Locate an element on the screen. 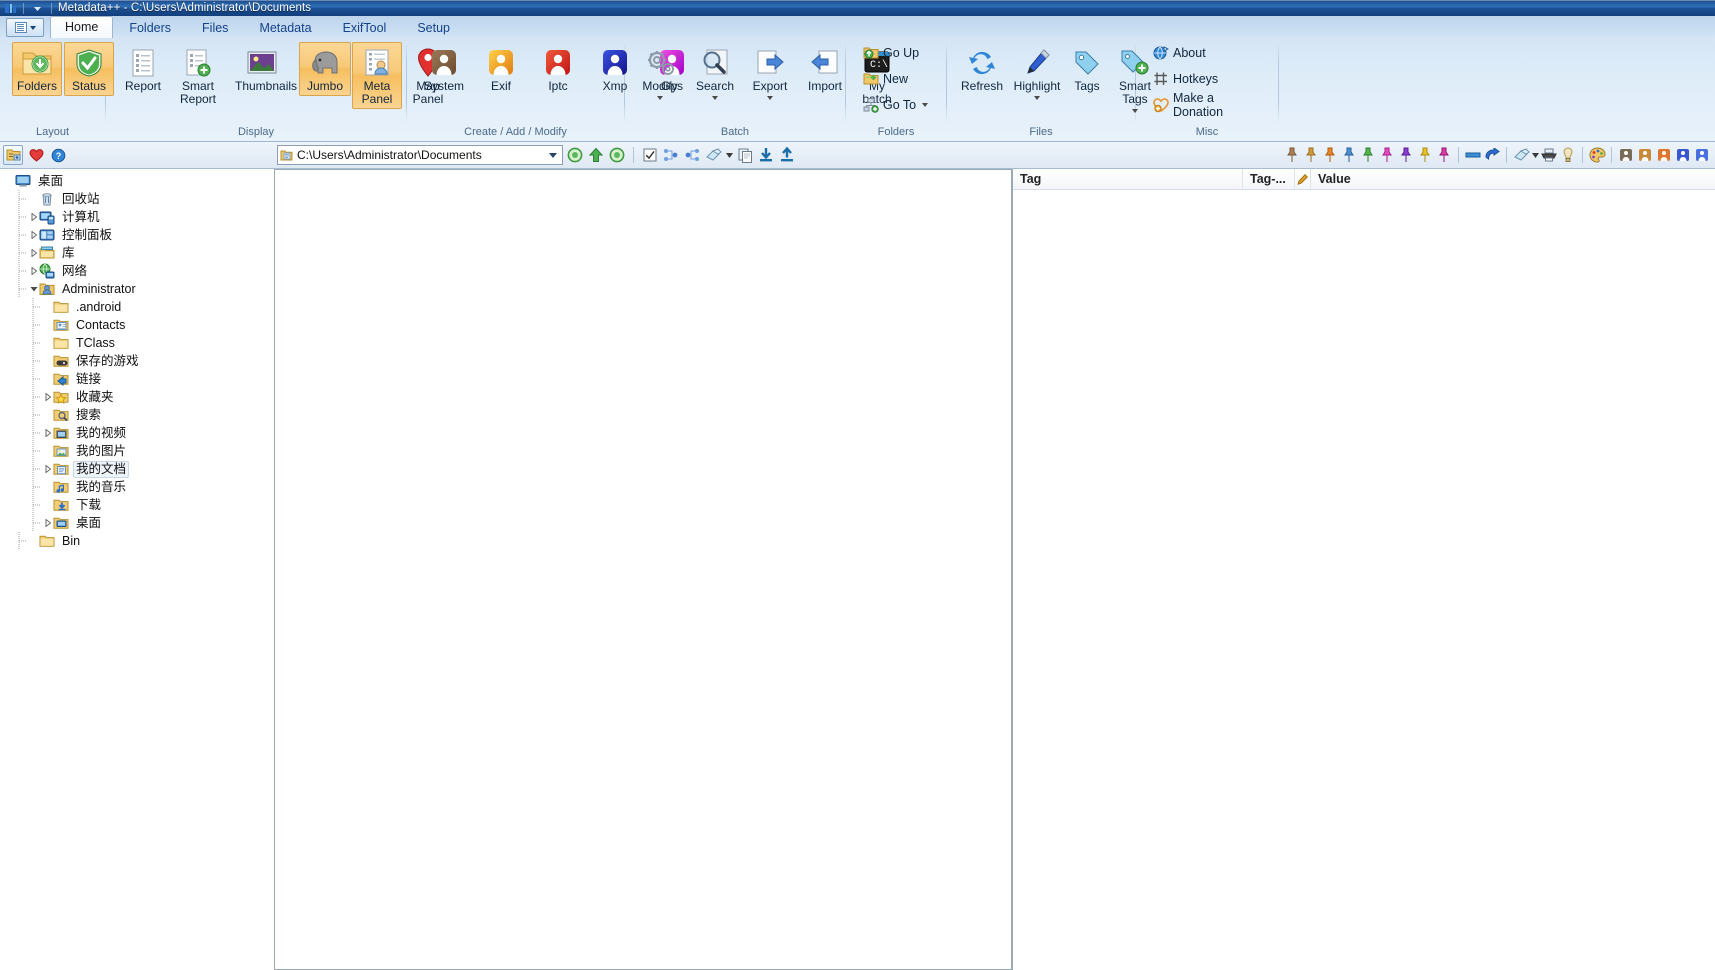  tab-setup: Setup is located at coordinates (433, 27).